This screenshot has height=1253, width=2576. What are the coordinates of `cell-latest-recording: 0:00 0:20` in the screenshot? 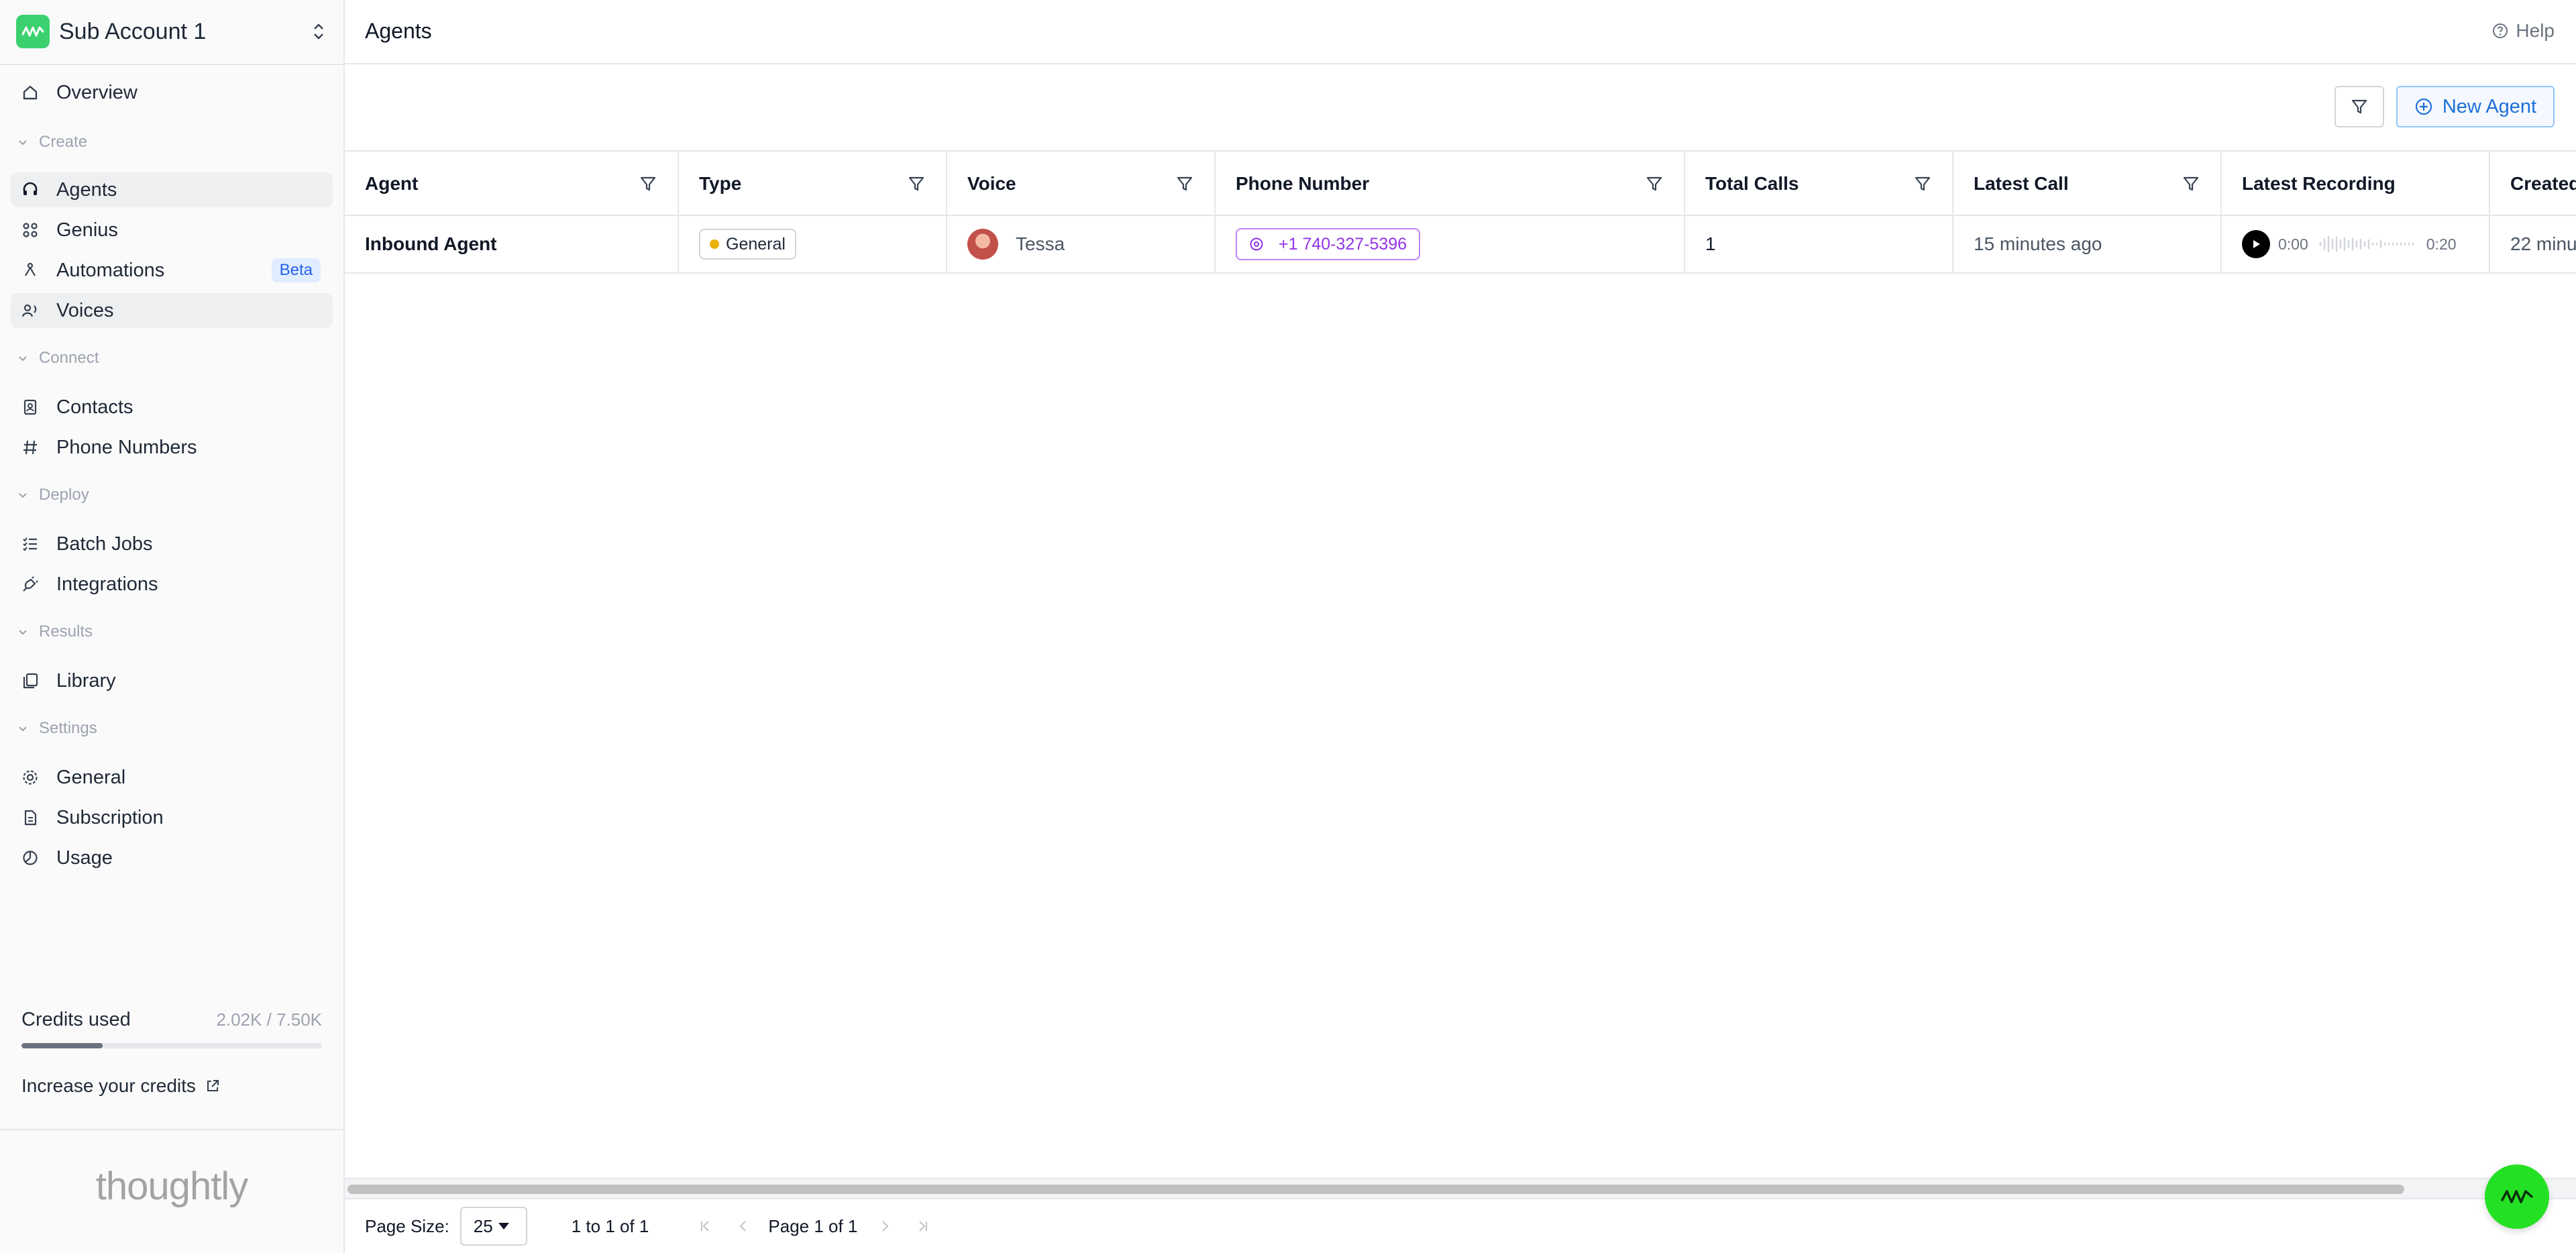 It's located at (2355, 244).